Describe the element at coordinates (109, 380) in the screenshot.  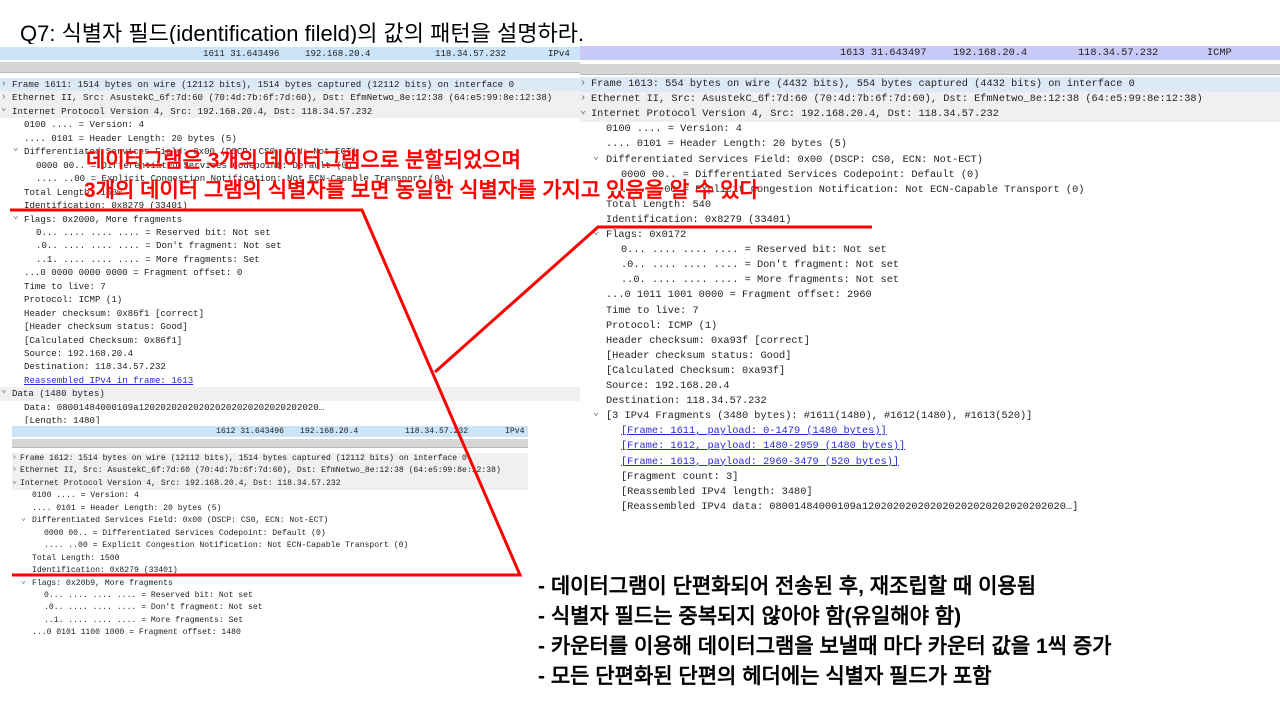
I see `tree-item-text: Reassembled IPv4 in frame: 1613` at that location.